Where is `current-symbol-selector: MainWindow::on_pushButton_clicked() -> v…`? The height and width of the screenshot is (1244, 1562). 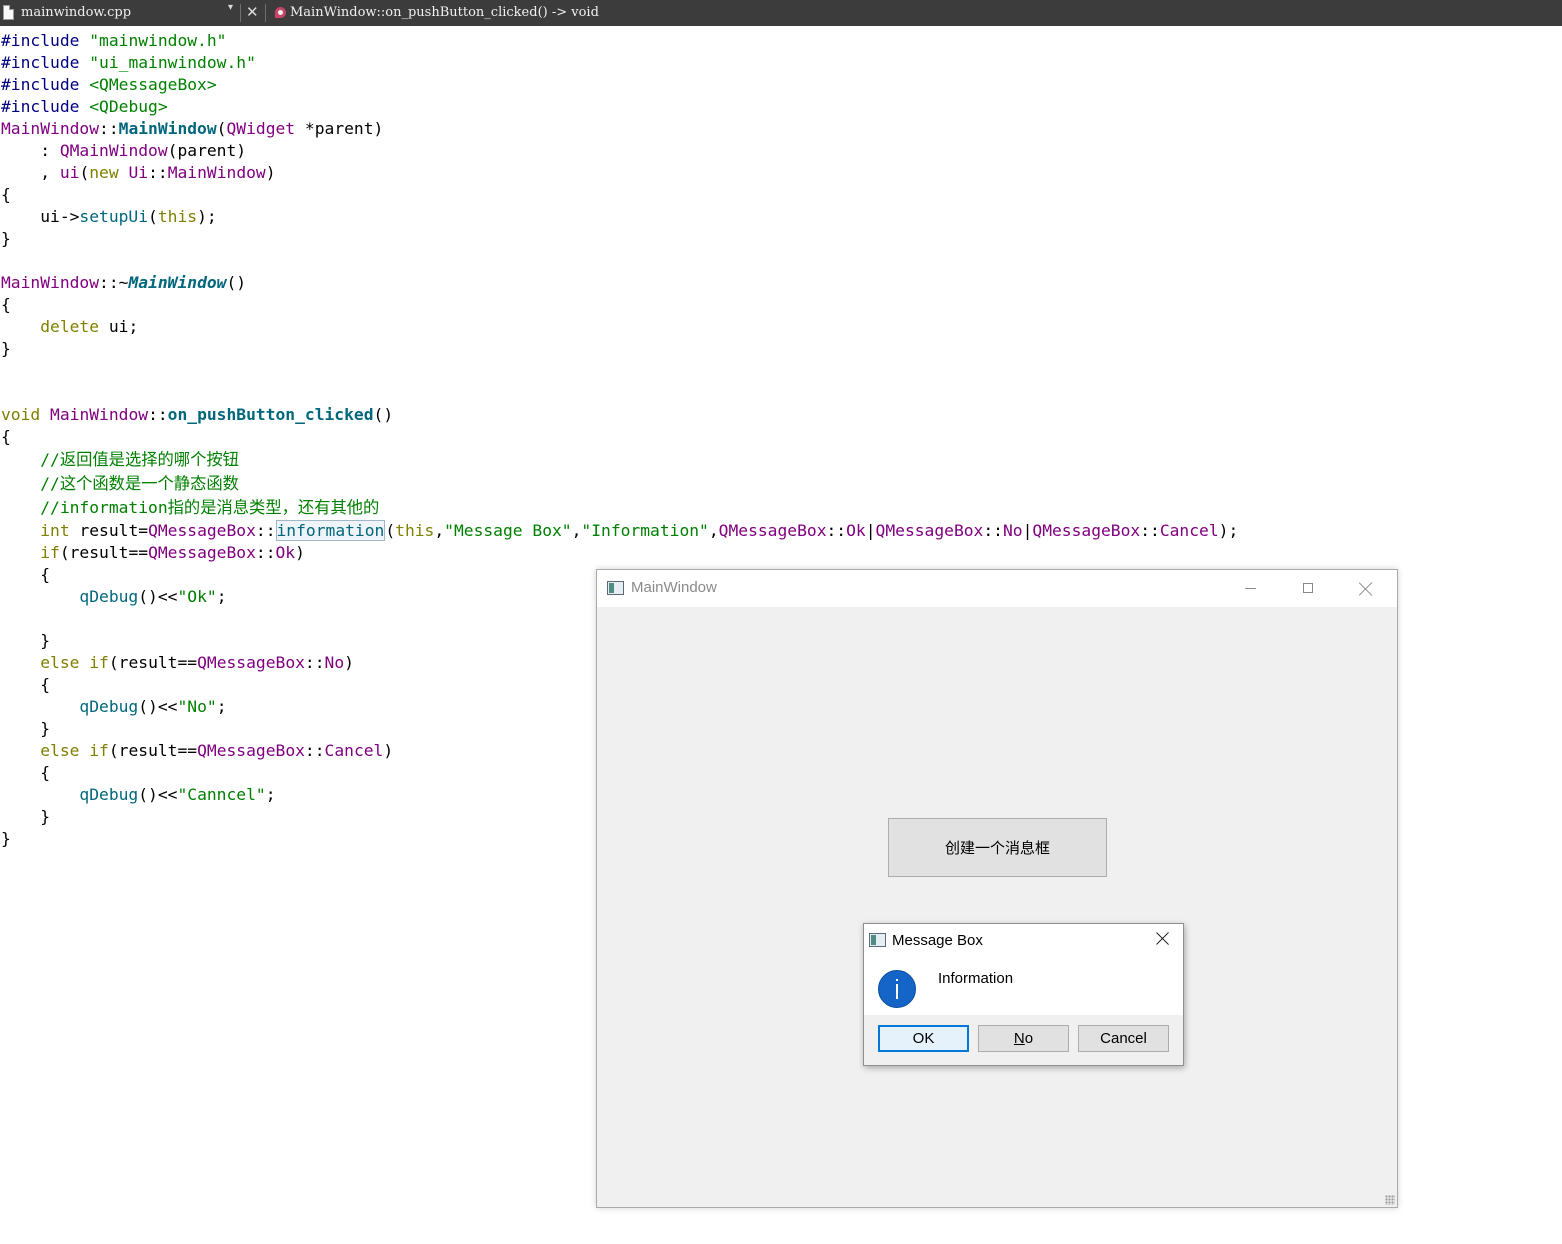 current-symbol-selector: MainWindow::on_pushButton_clicked() -> v… is located at coordinates (444, 12).